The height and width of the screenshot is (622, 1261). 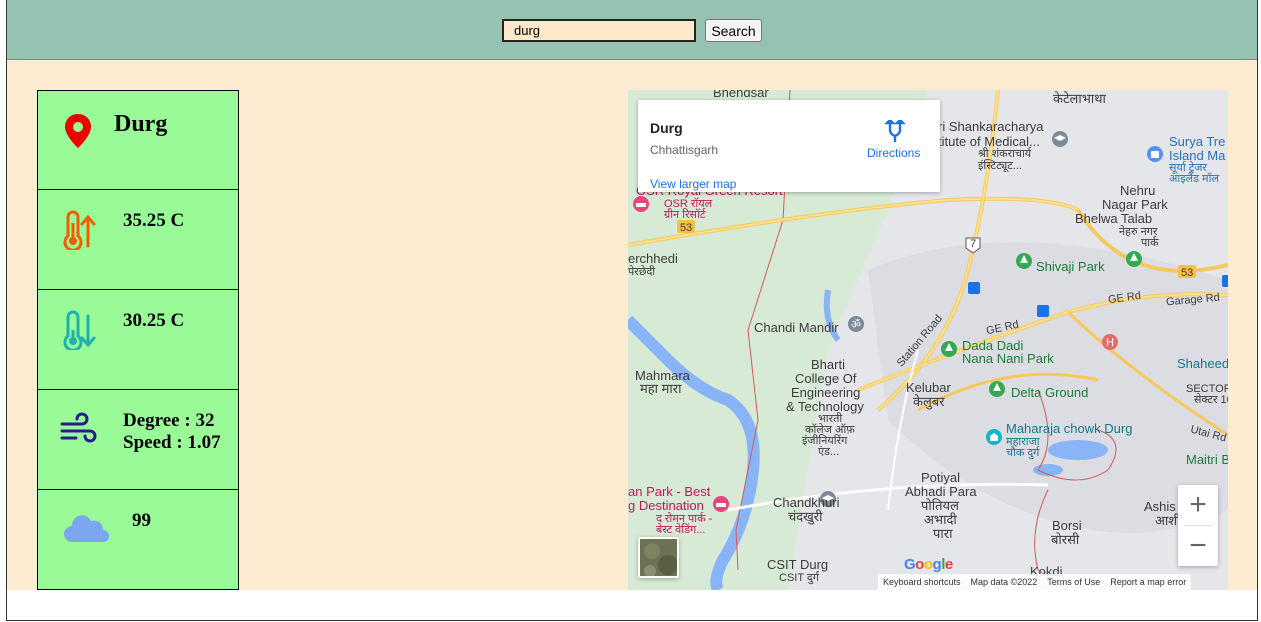 What do you see at coordinates (666, 505) in the screenshot?
I see `map-label: g Destination` at bounding box center [666, 505].